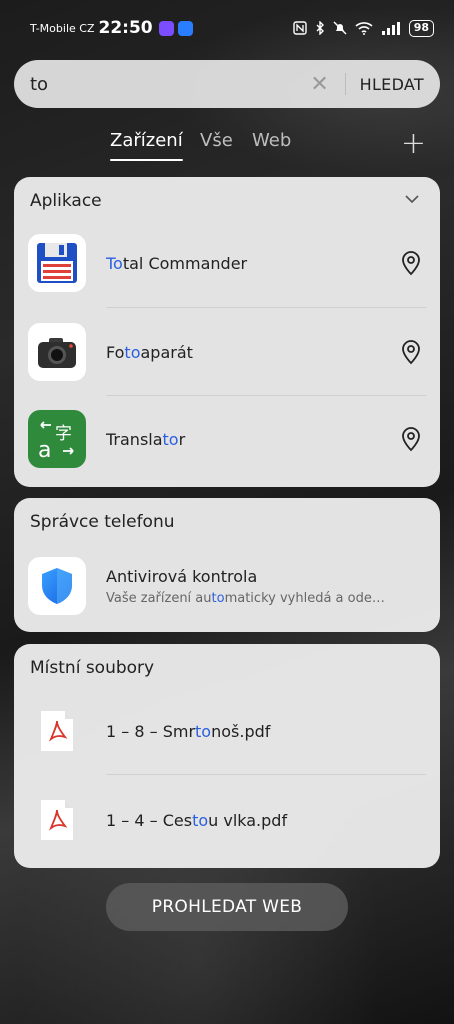 The image size is (454, 1024). What do you see at coordinates (57, 352) in the screenshot?
I see `camera-icon` at bounding box center [57, 352].